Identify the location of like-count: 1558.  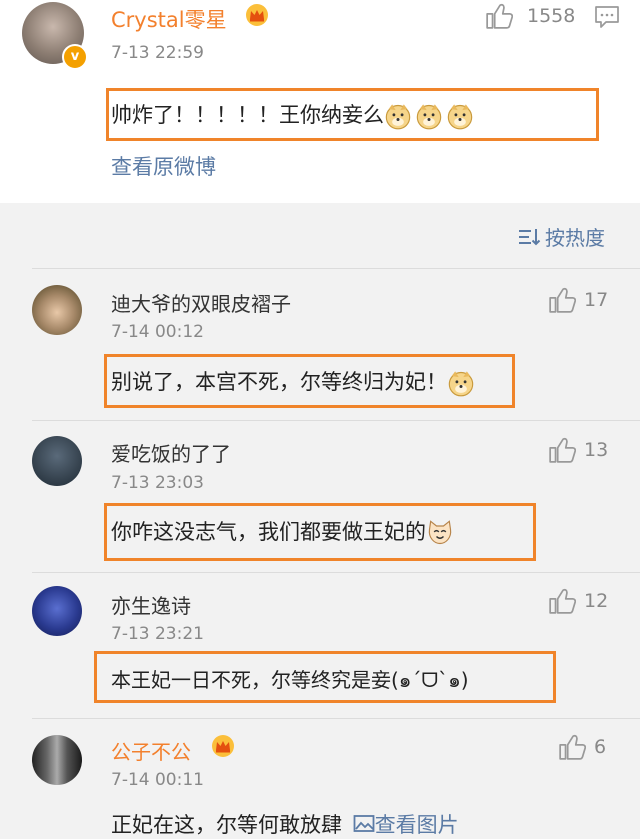
(551, 16).